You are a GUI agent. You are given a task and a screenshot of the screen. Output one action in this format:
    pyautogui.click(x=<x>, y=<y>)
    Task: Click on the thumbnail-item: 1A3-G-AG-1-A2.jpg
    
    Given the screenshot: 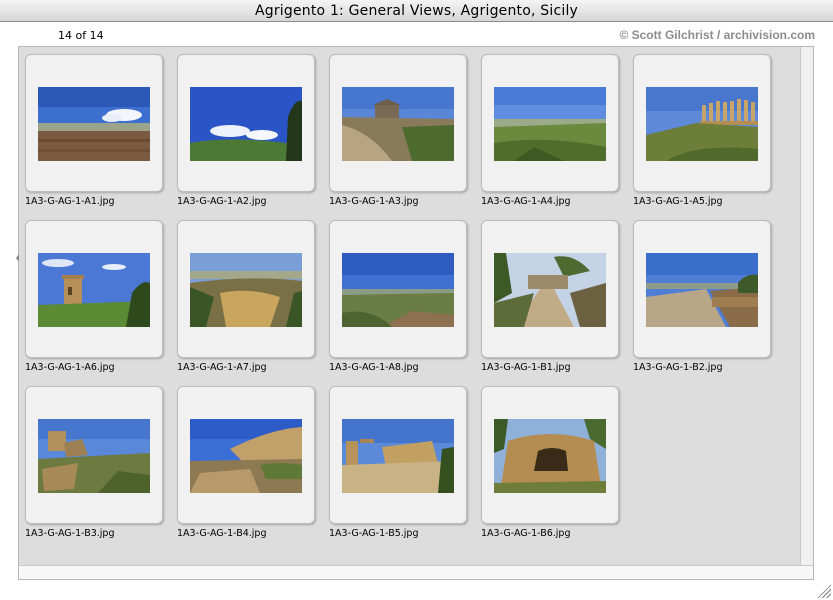 What is the action you would take?
    pyautogui.click(x=253, y=136)
    